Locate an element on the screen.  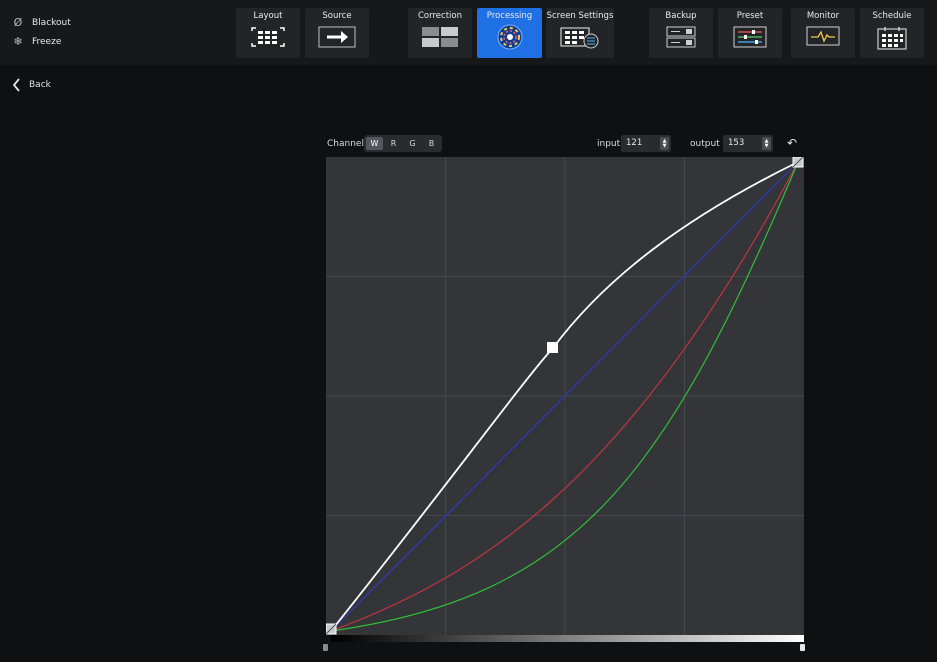
blackout-label: Blackout is located at coordinates (51, 23).